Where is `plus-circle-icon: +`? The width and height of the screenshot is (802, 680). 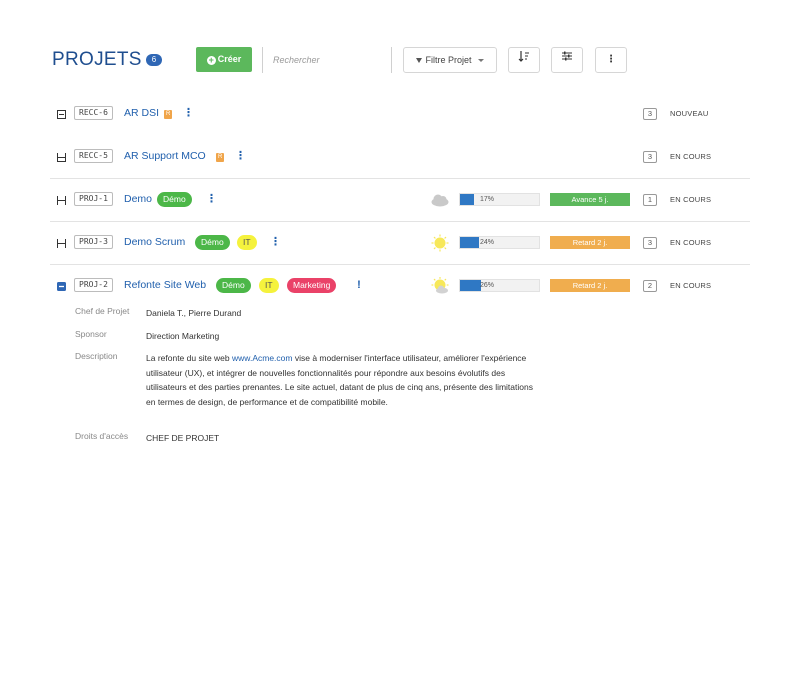
plus-circle-icon: + is located at coordinates (211, 60).